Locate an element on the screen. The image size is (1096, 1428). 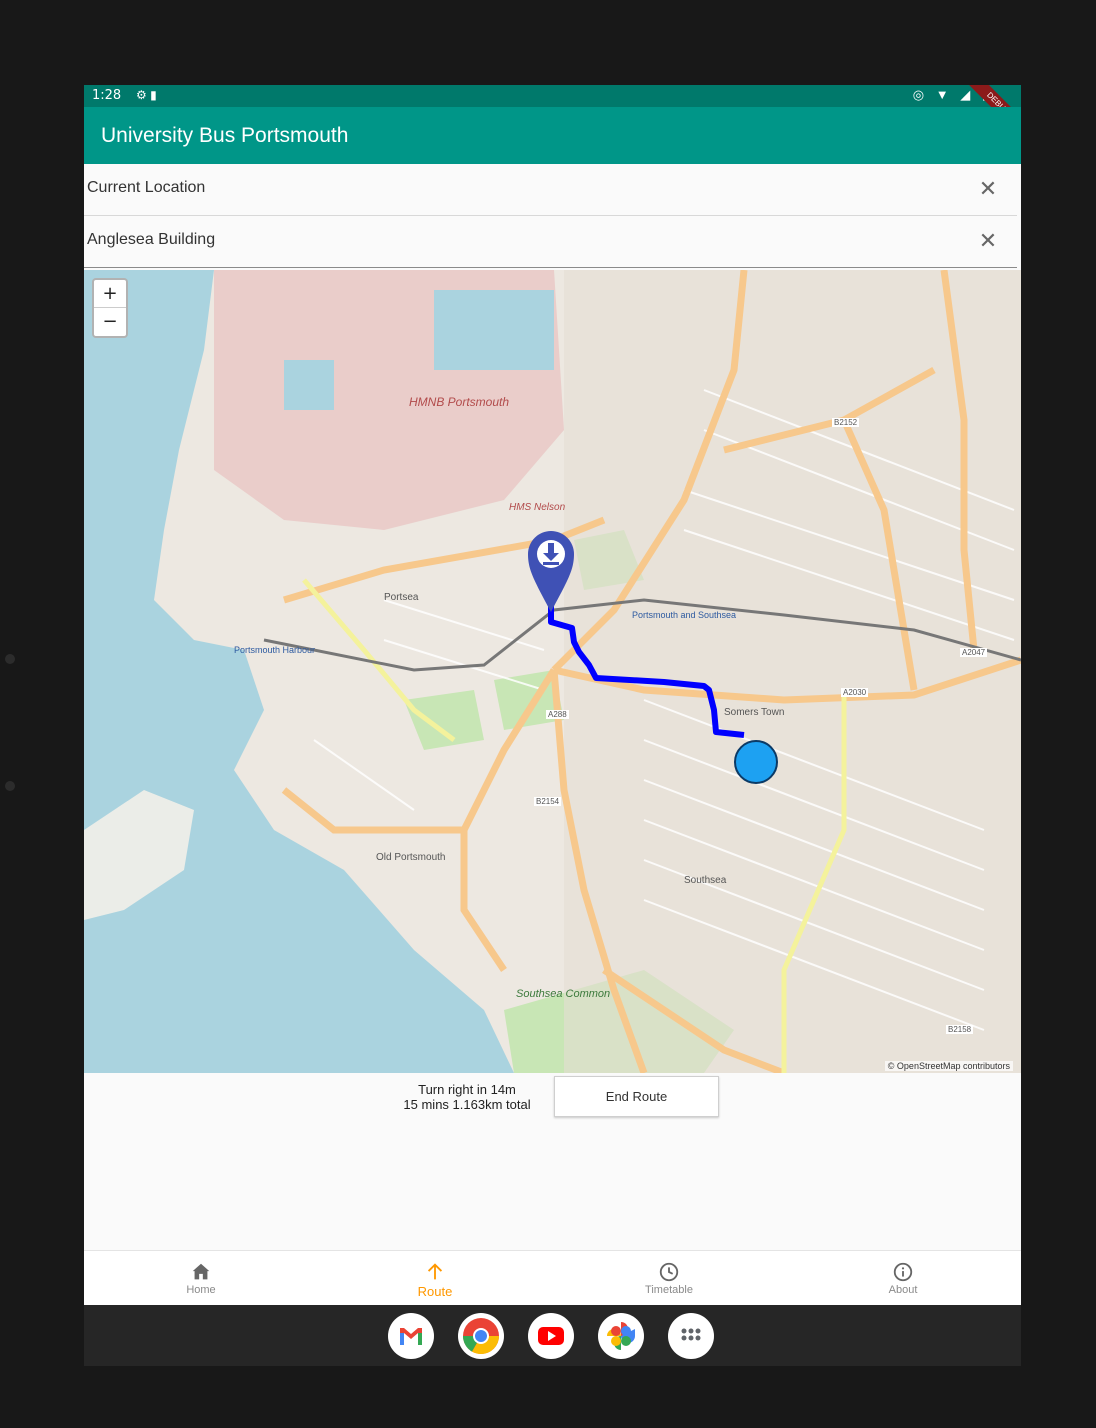
map-label-southsea: Southsea is located at coordinates (705, 880).